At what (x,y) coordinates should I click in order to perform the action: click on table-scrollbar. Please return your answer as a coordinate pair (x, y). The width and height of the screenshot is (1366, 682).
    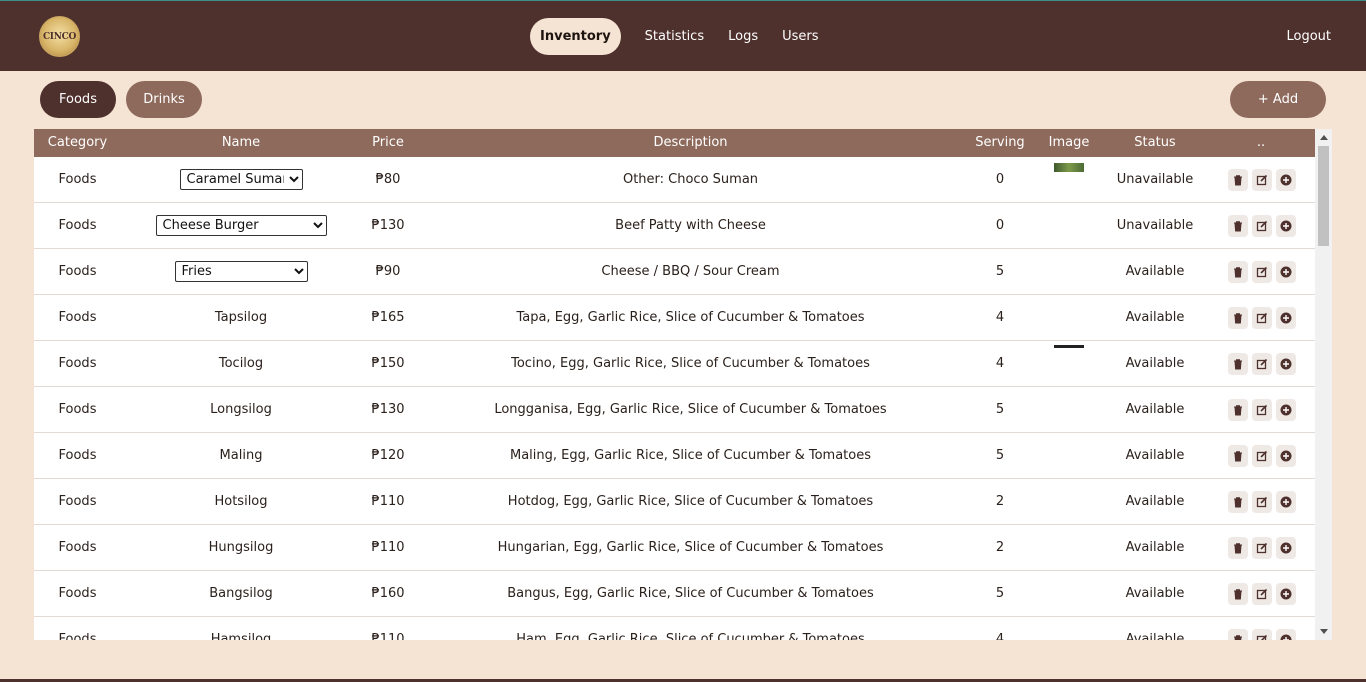
    Looking at the image, I should click on (1323, 384).